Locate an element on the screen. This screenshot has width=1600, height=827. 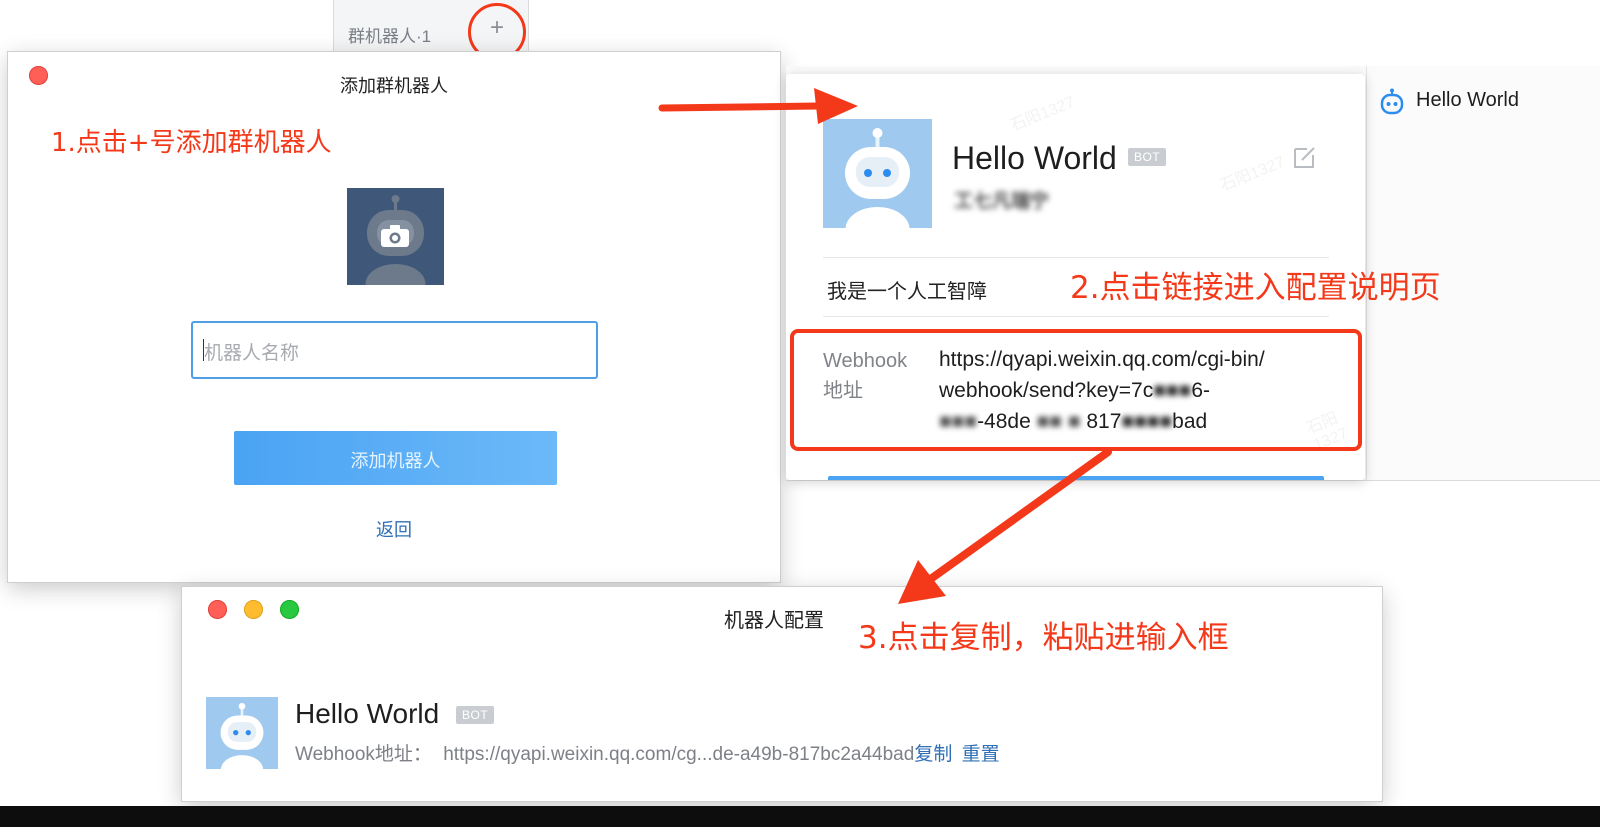
robot-name-input: 机器人名称 is located at coordinates (394, 350).